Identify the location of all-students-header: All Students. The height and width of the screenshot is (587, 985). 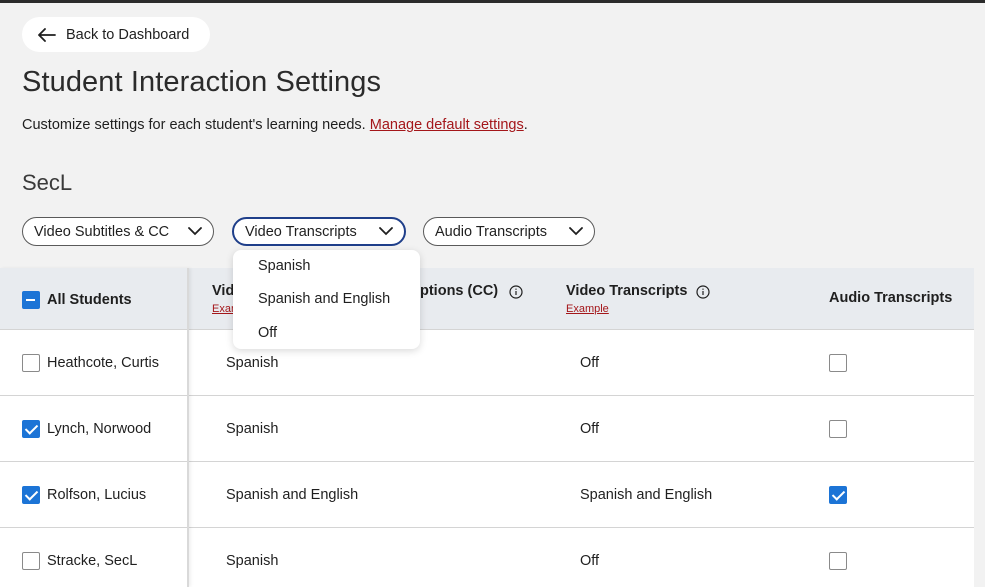
(89, 300).